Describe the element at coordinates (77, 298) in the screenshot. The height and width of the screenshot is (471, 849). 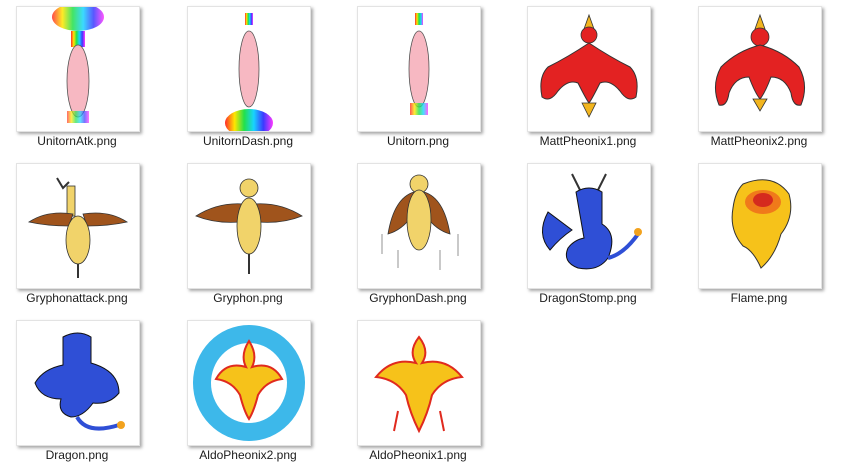
I see `file-name-label: Gryphonattack.png` at that location.